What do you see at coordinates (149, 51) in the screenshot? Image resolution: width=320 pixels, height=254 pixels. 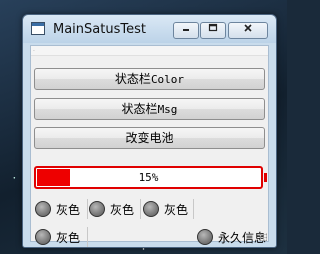 I see `menu-bar: .` at bounding box center [149, 51].